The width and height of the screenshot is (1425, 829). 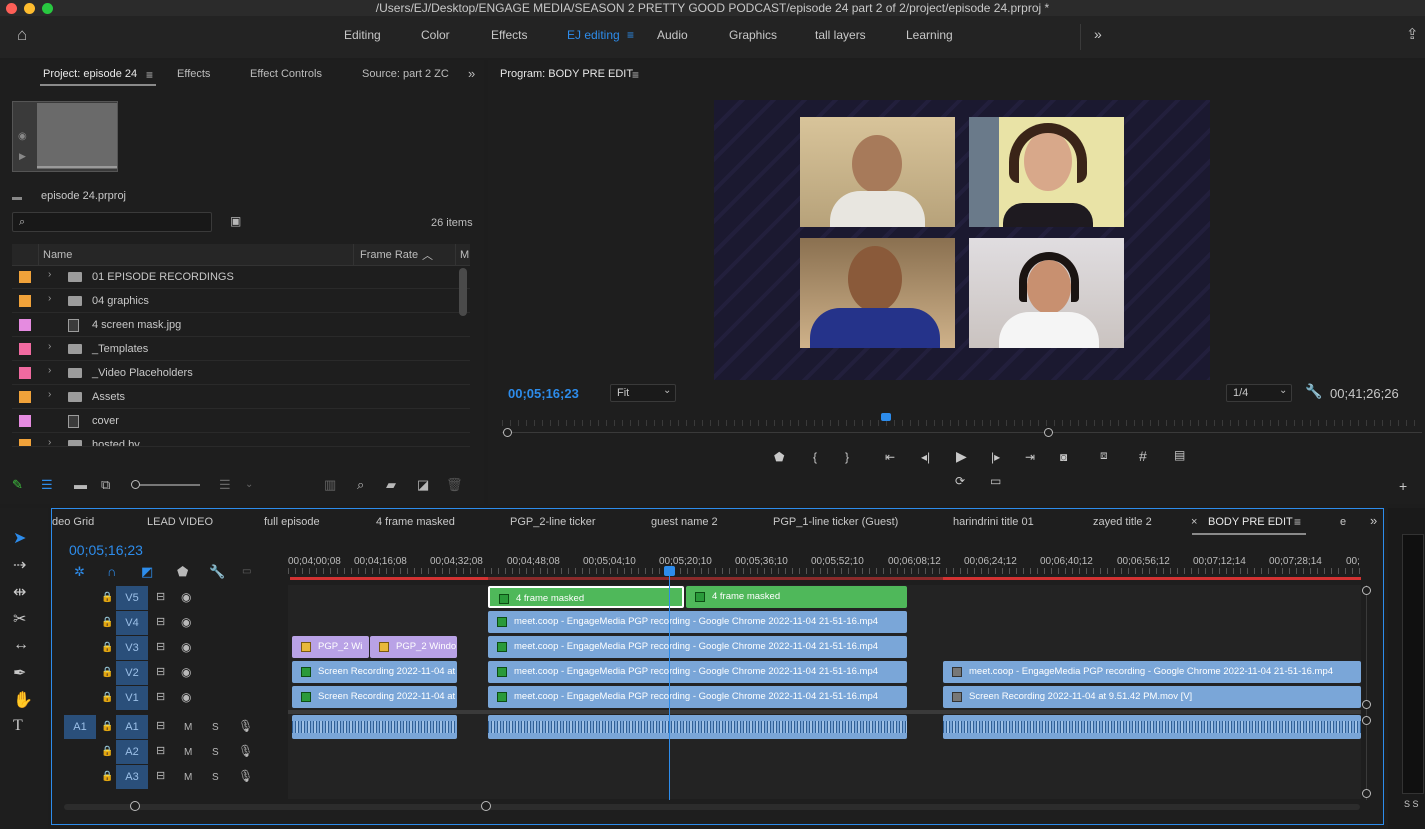 What do you see at coordinates (132, 623) in the screenshot?
I see `track-target-v4: V4` at bounding box center [132, 623].